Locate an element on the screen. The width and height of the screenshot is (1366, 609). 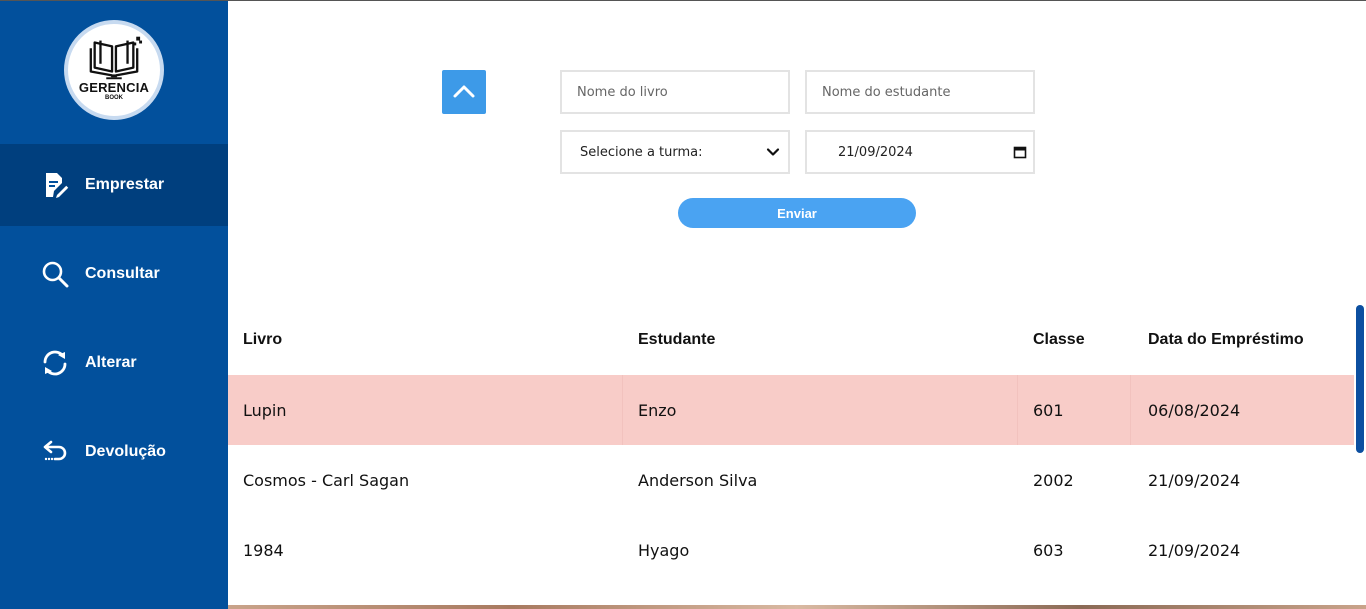
chevron-down-icon is located at coordinates (773, 152).